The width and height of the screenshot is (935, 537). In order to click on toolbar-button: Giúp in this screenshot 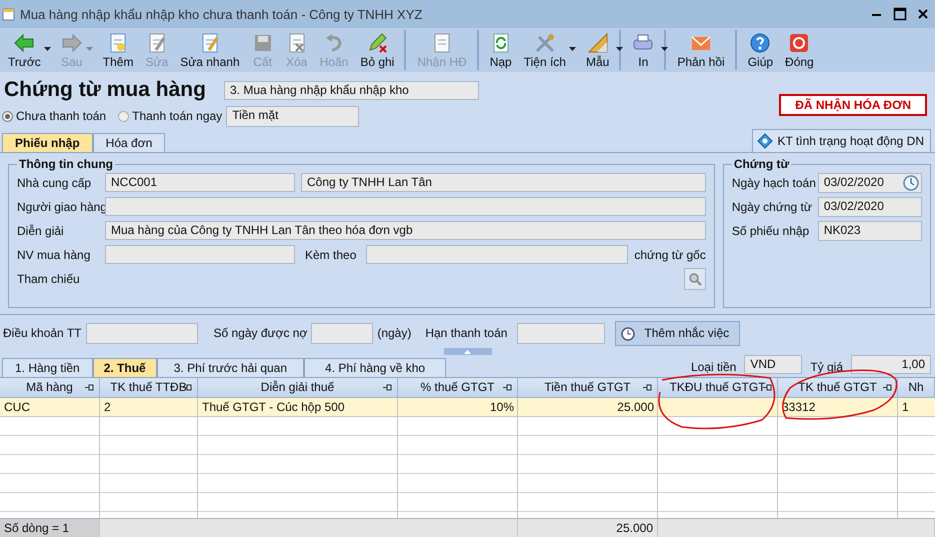, I will do `click(761, 50)`.